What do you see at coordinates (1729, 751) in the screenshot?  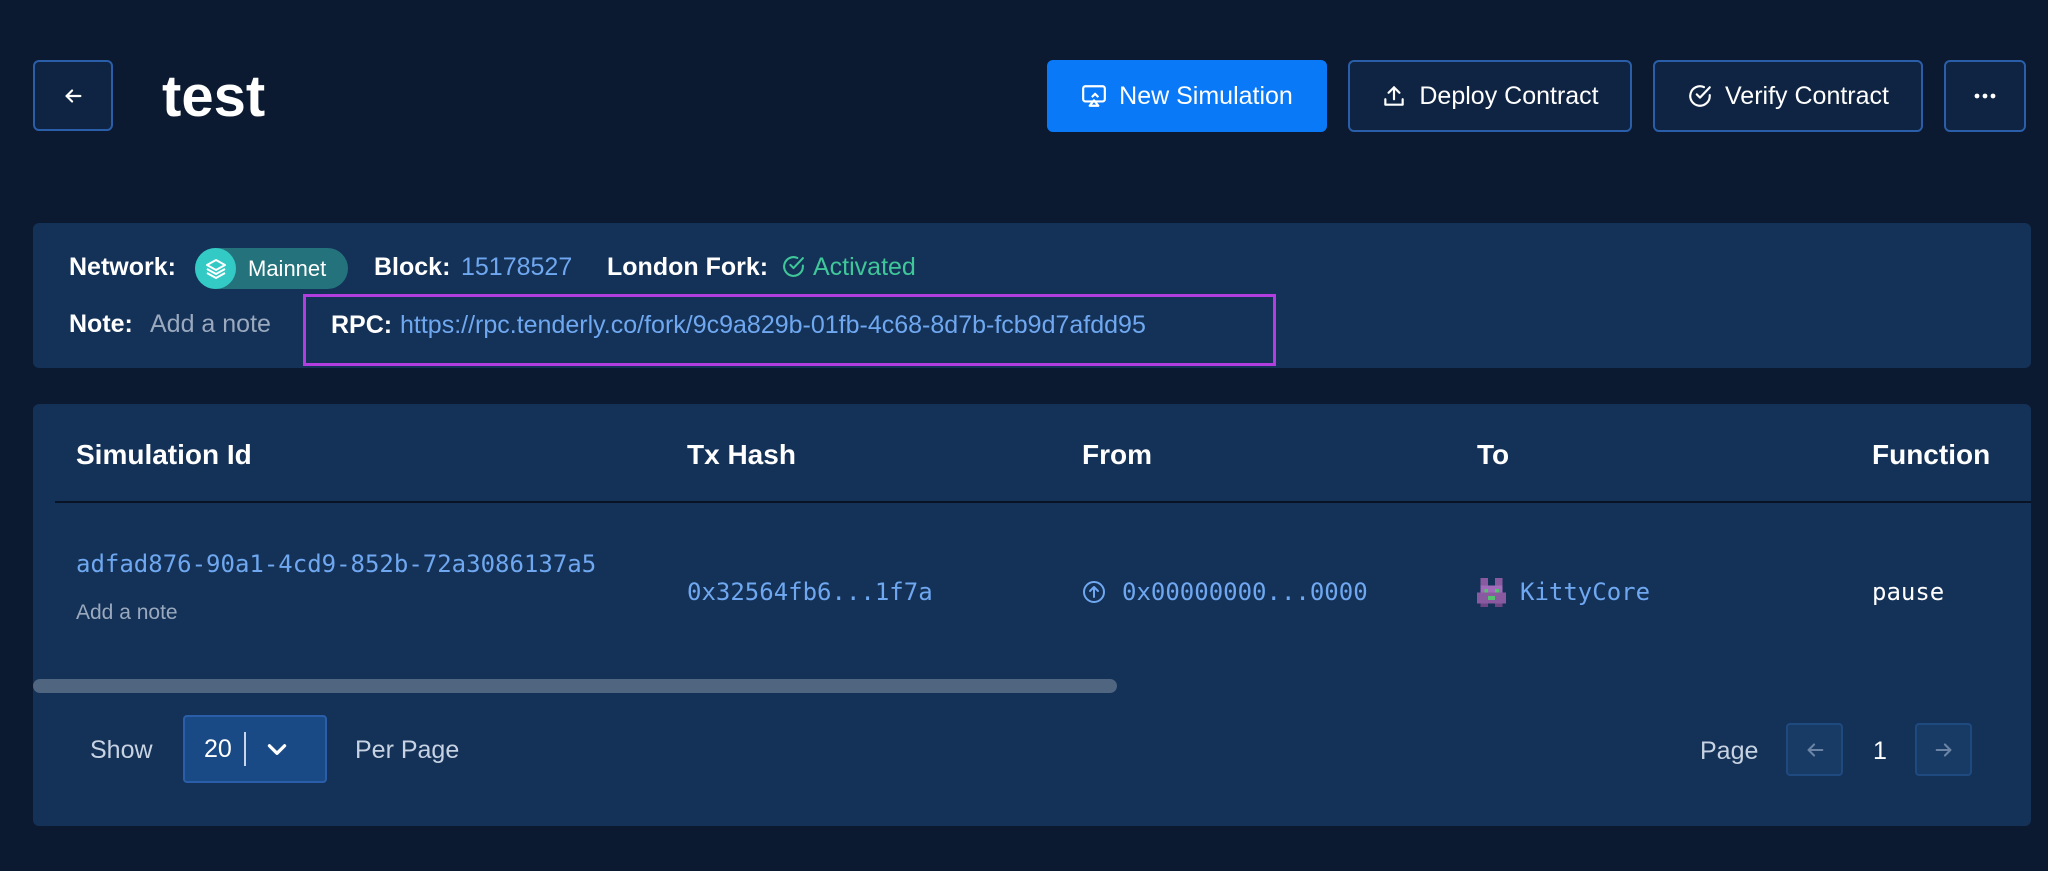 I see `page-label: Page` at bounding box center [1729, 751].